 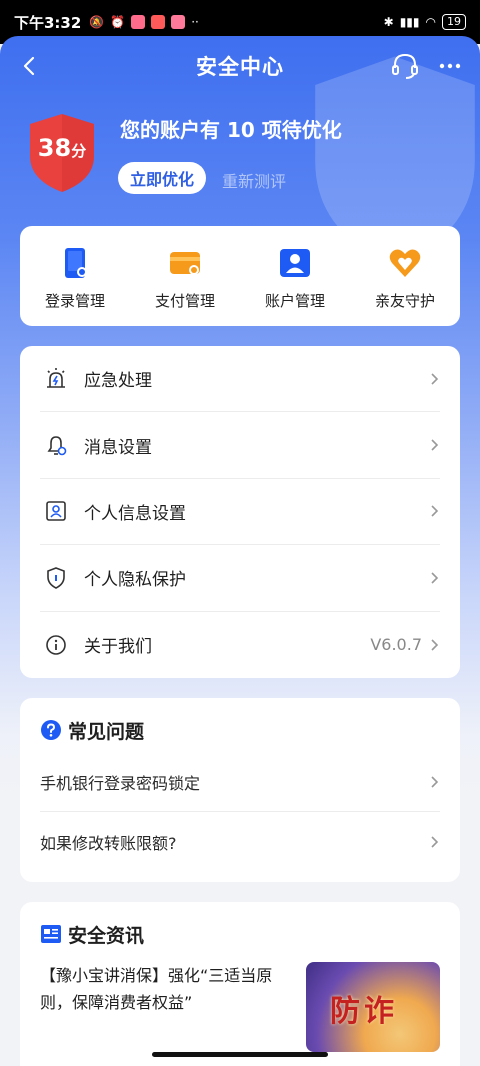 I want to click on quick-label: 亲友守护, so click(x=404, y=301).